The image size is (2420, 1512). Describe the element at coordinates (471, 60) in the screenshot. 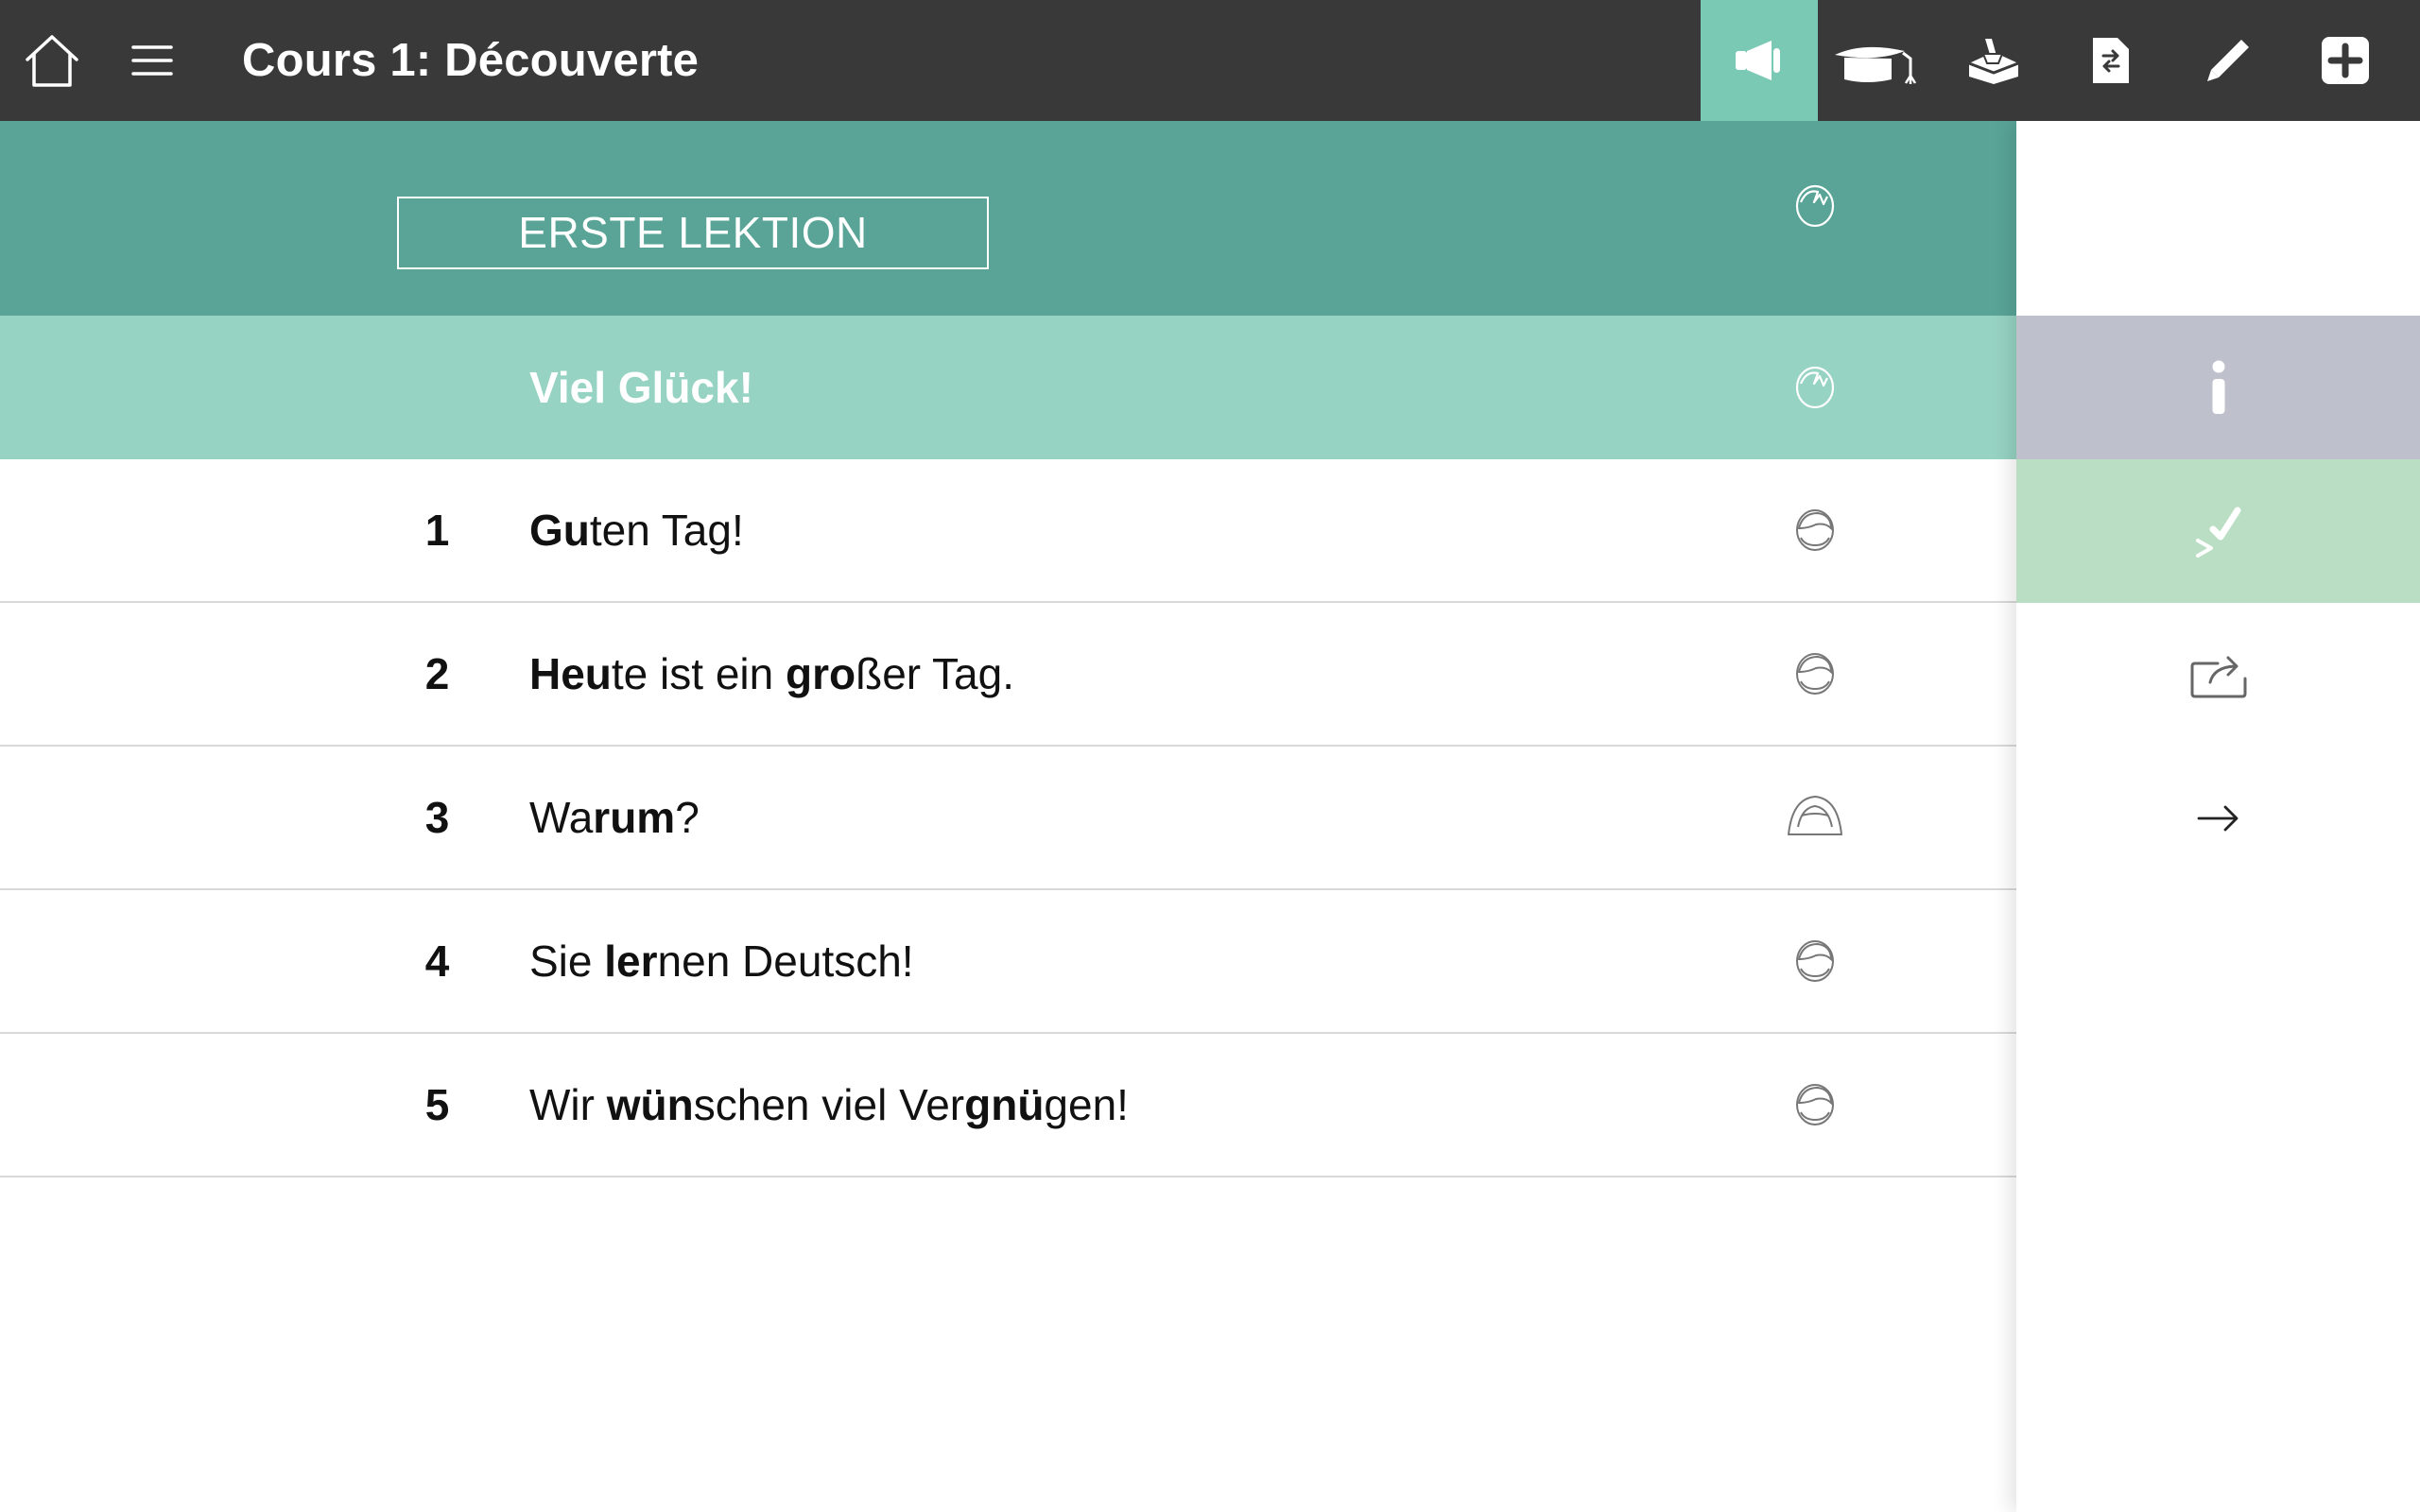

I see `page-title: Cours 1: Découverte` at that location.